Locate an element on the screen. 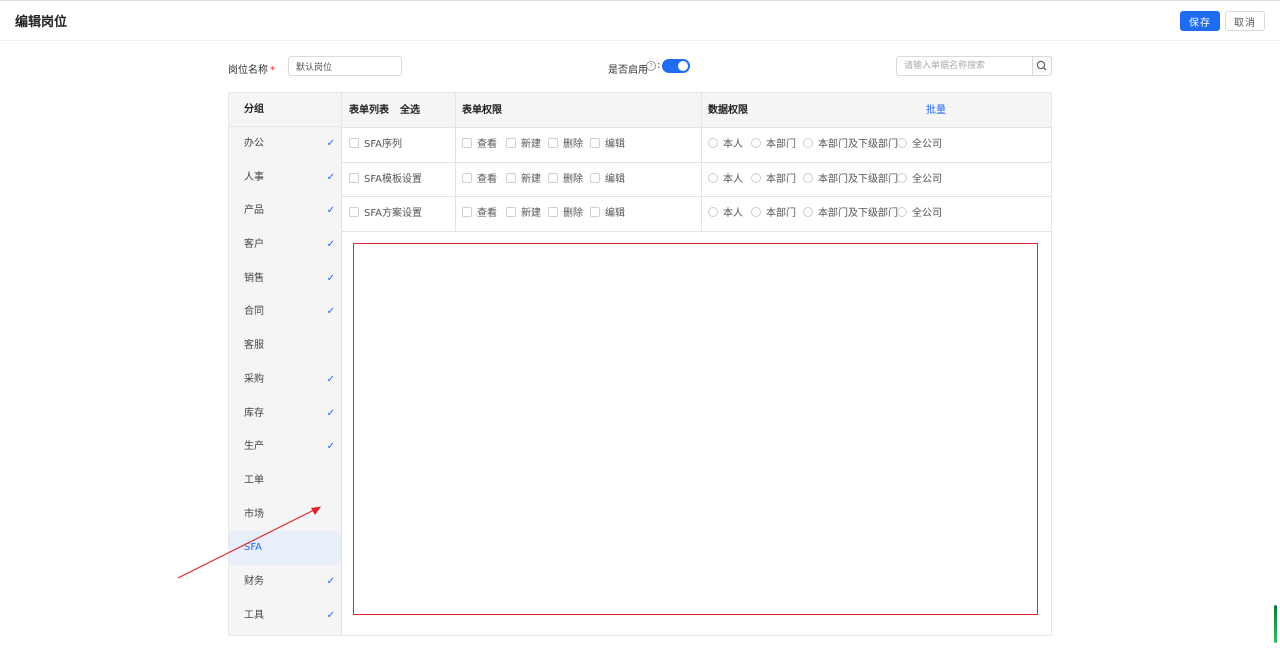 The width and height of the screenshot is (1280, 651). form-row-checkbox: SFA模板设置 is located at coordinates (385, 180).